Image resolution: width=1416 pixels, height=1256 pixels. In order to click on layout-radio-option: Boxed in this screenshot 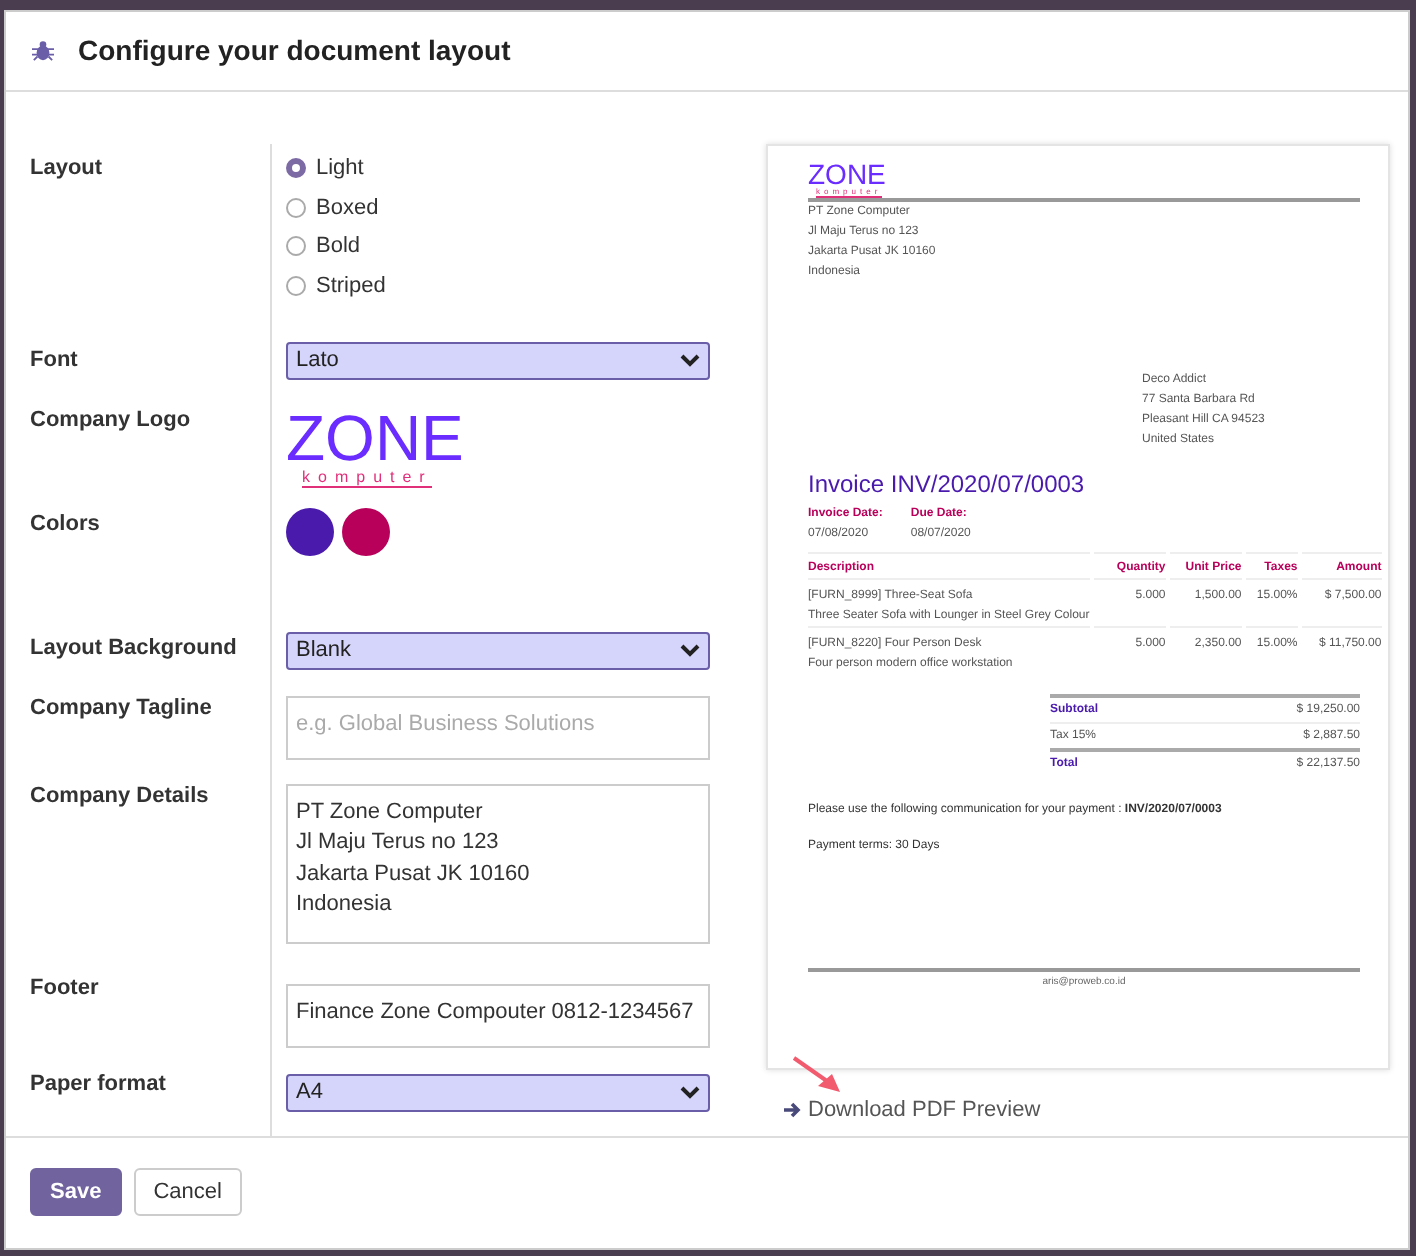, I will do `click(332, 208)`.